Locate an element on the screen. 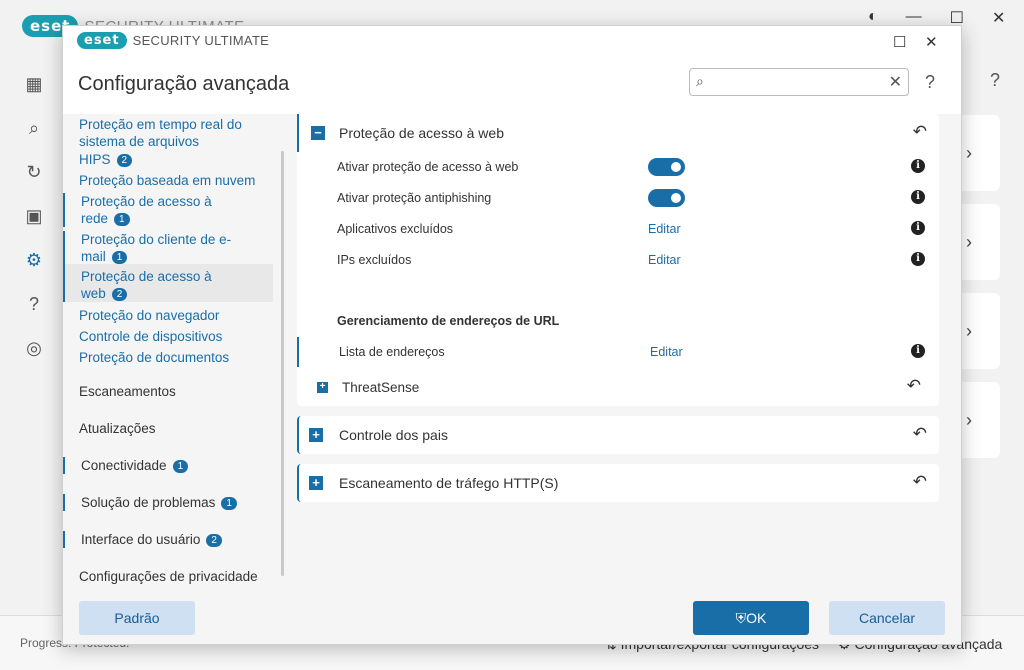 This screenshot has width=1024, height=670. background-card-2: › is located at coordinates (981, 242).